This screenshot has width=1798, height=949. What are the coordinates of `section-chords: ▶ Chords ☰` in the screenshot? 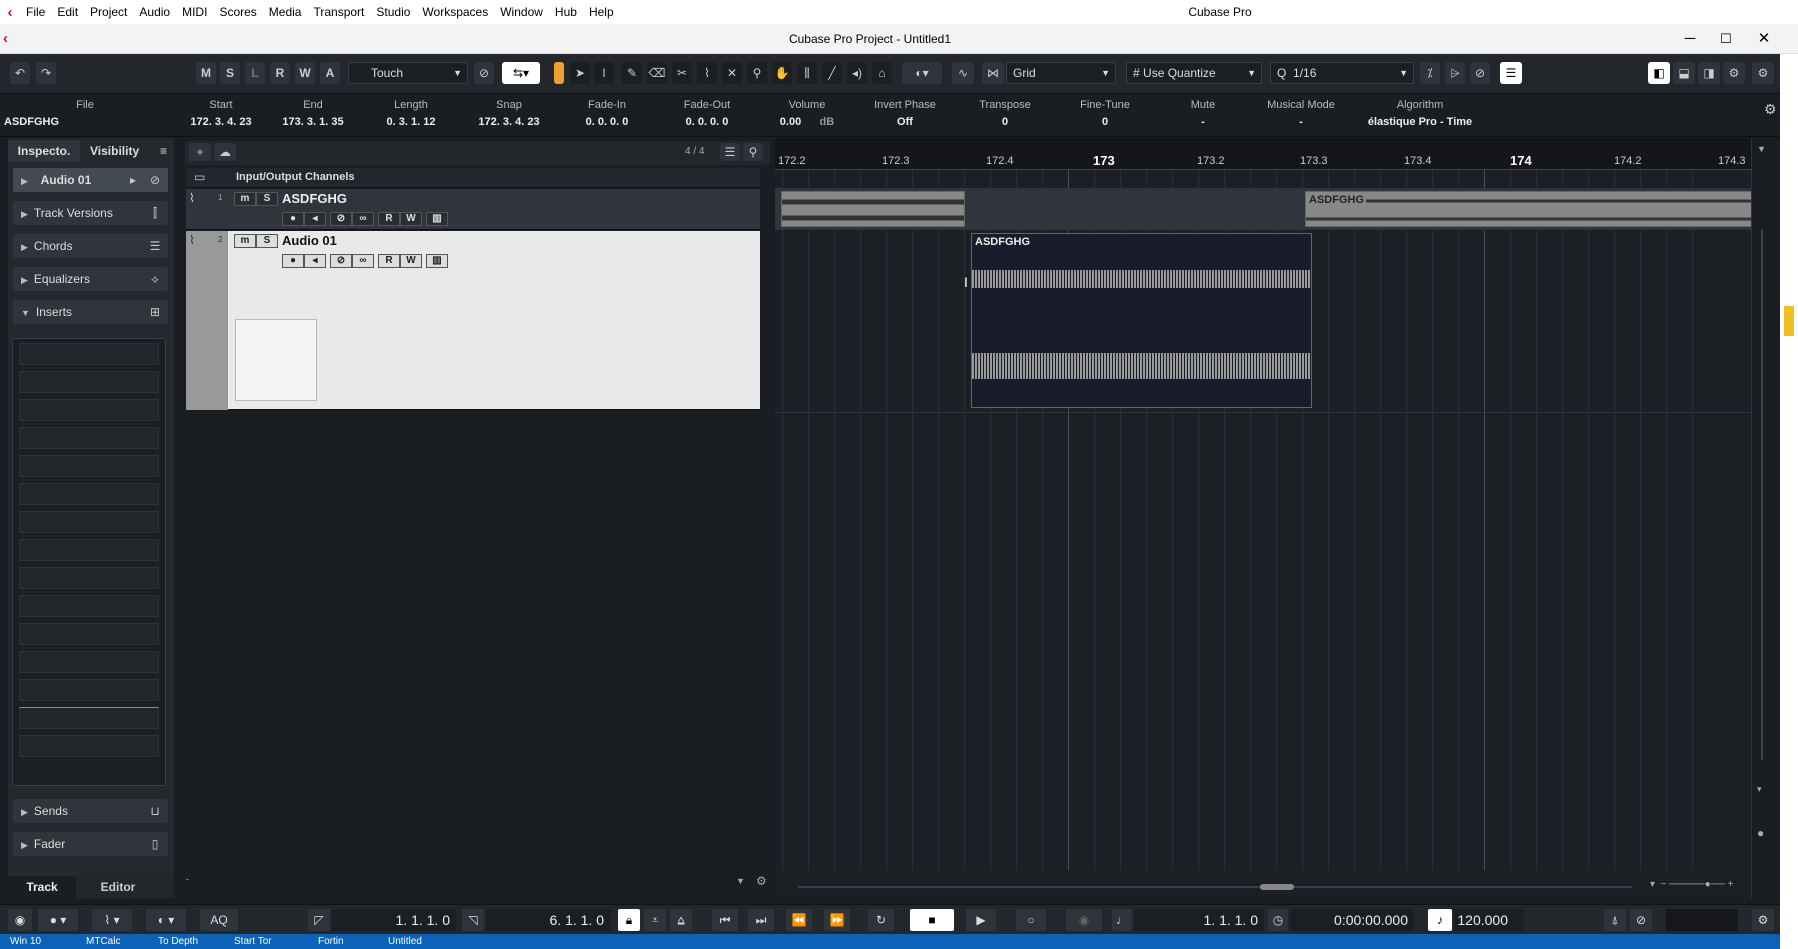 It's located at (90, 246).